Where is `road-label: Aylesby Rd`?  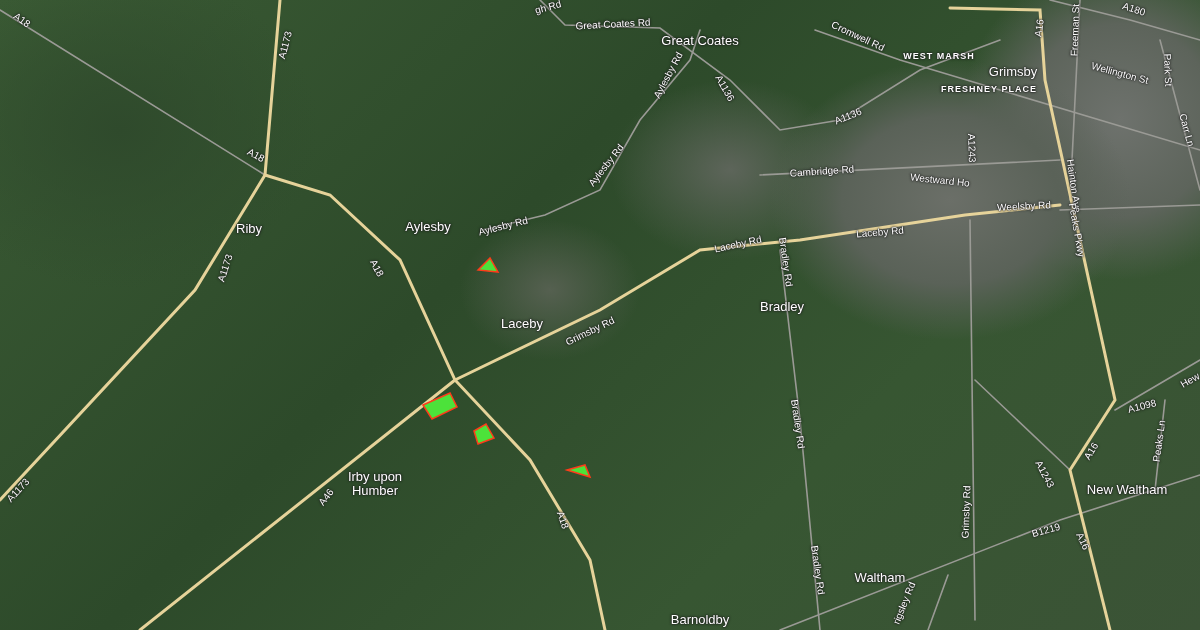 road-label: Aylesby Rd is located at coordinates (503, 226).